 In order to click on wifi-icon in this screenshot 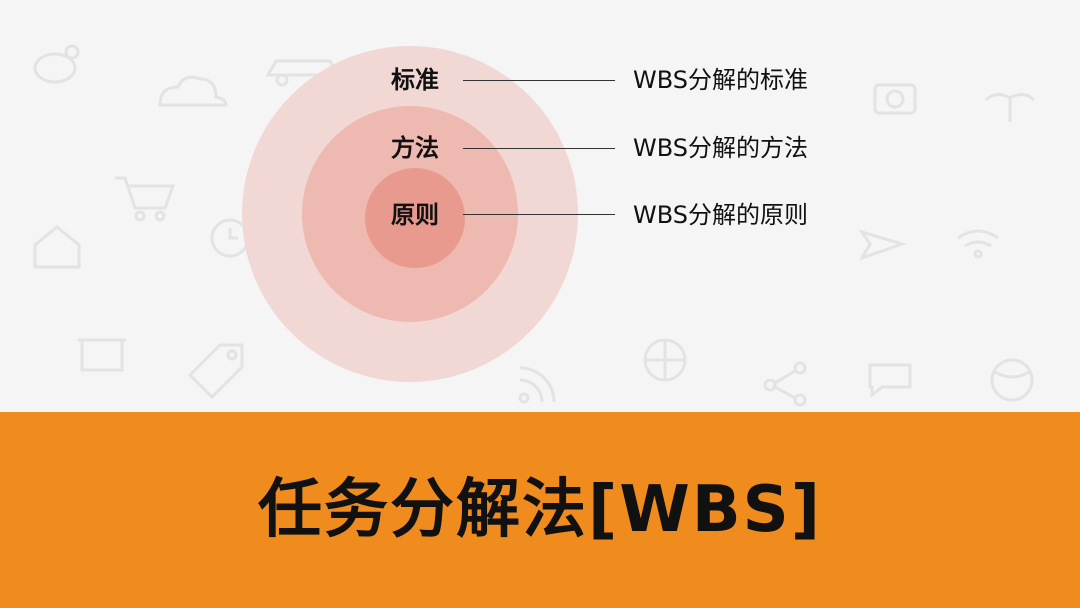, I will do `click(978, 244)`.